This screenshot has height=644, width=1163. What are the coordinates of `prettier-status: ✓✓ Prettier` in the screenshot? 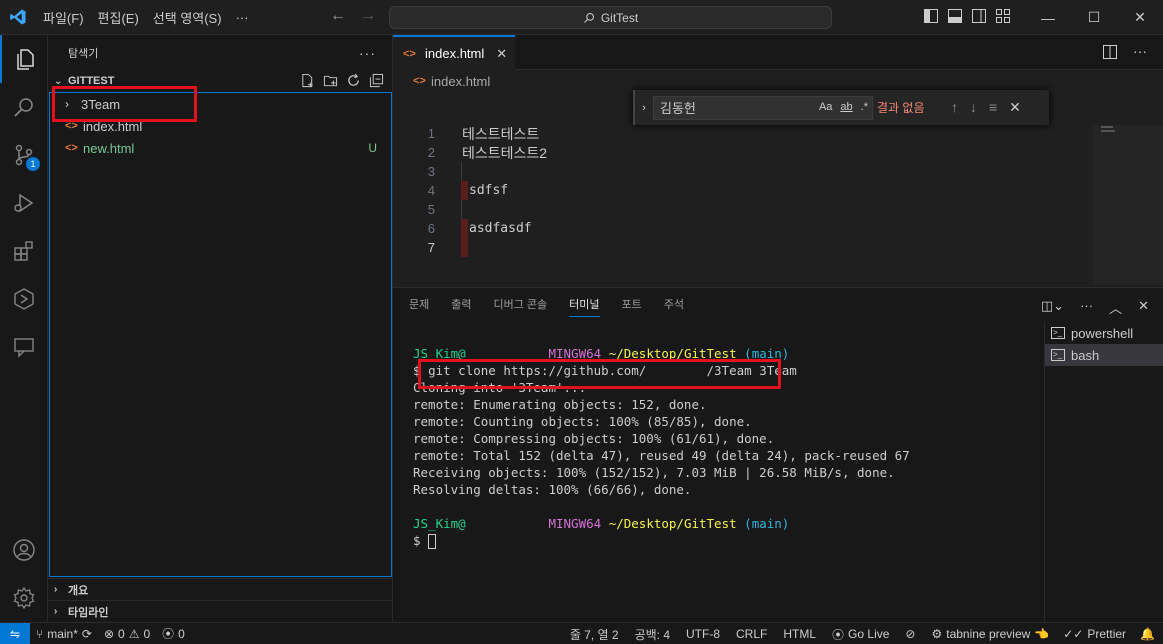 It's located at (1093, 634).